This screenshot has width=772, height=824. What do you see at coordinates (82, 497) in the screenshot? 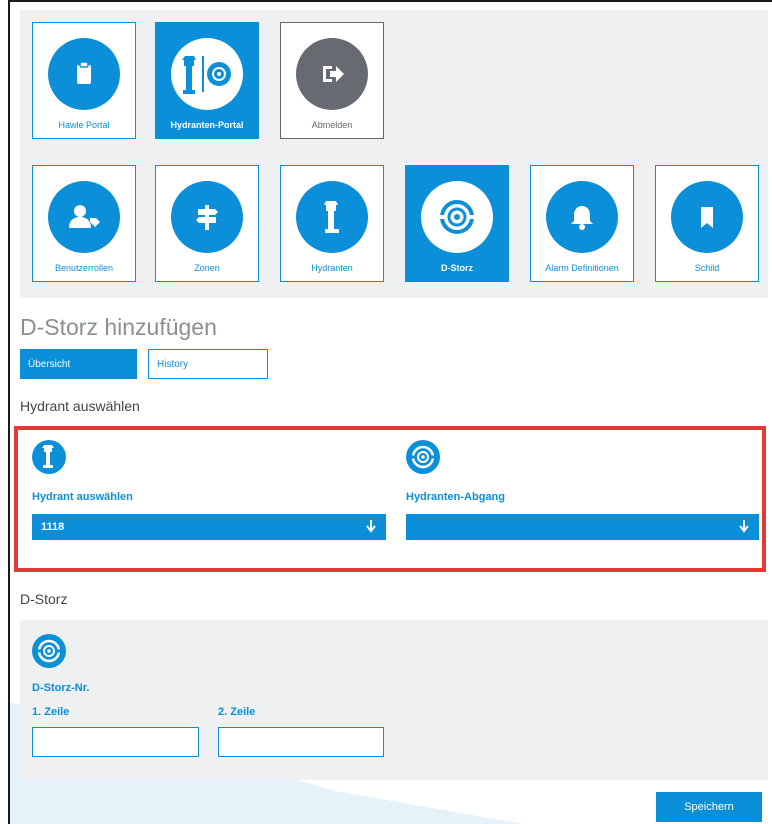
I see `hydrant-field-label: Hydrant auswählen` at bounding box center [82, 497].